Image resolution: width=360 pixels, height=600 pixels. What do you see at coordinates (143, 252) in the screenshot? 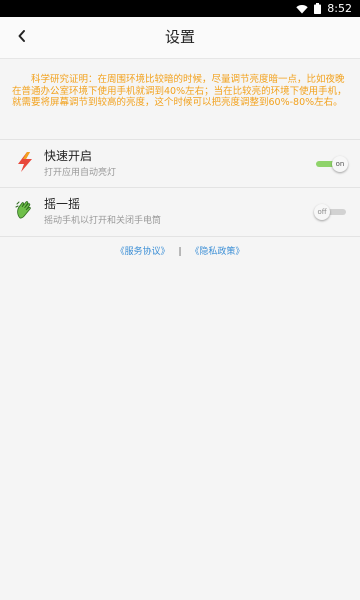
I see `service-agreement-link: 《服务协议》` at bounding box center [143, 252].